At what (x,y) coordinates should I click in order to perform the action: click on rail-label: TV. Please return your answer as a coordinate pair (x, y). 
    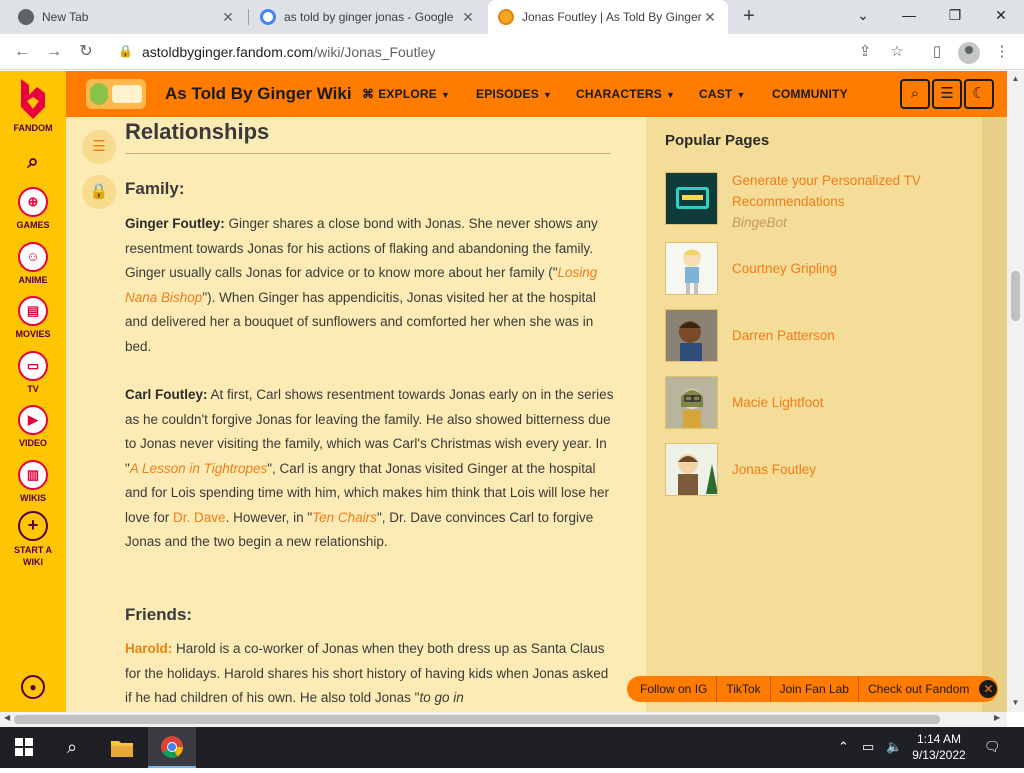
    Looking at the image, I should click on (33, 389).